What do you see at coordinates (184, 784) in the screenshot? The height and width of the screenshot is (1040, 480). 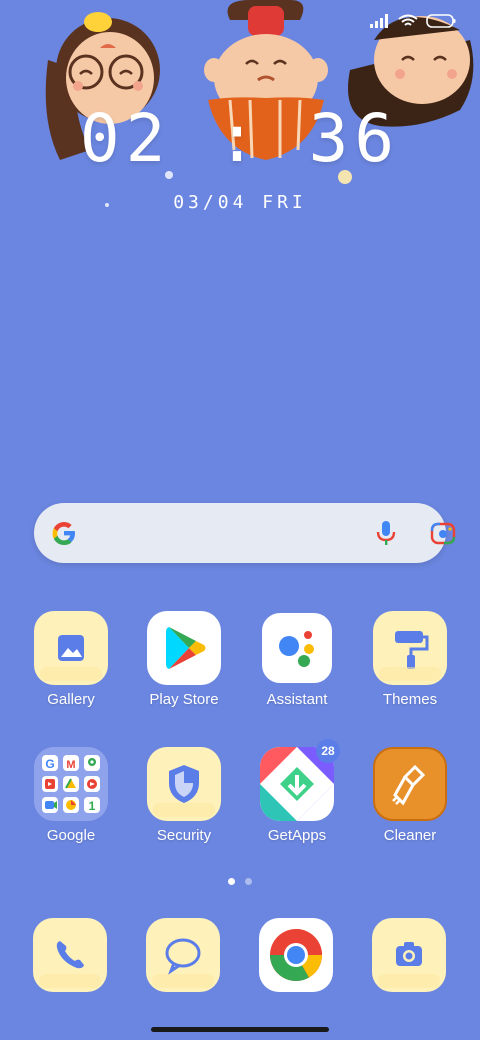 I see `shield-icon` at bounding box center [184, 784].